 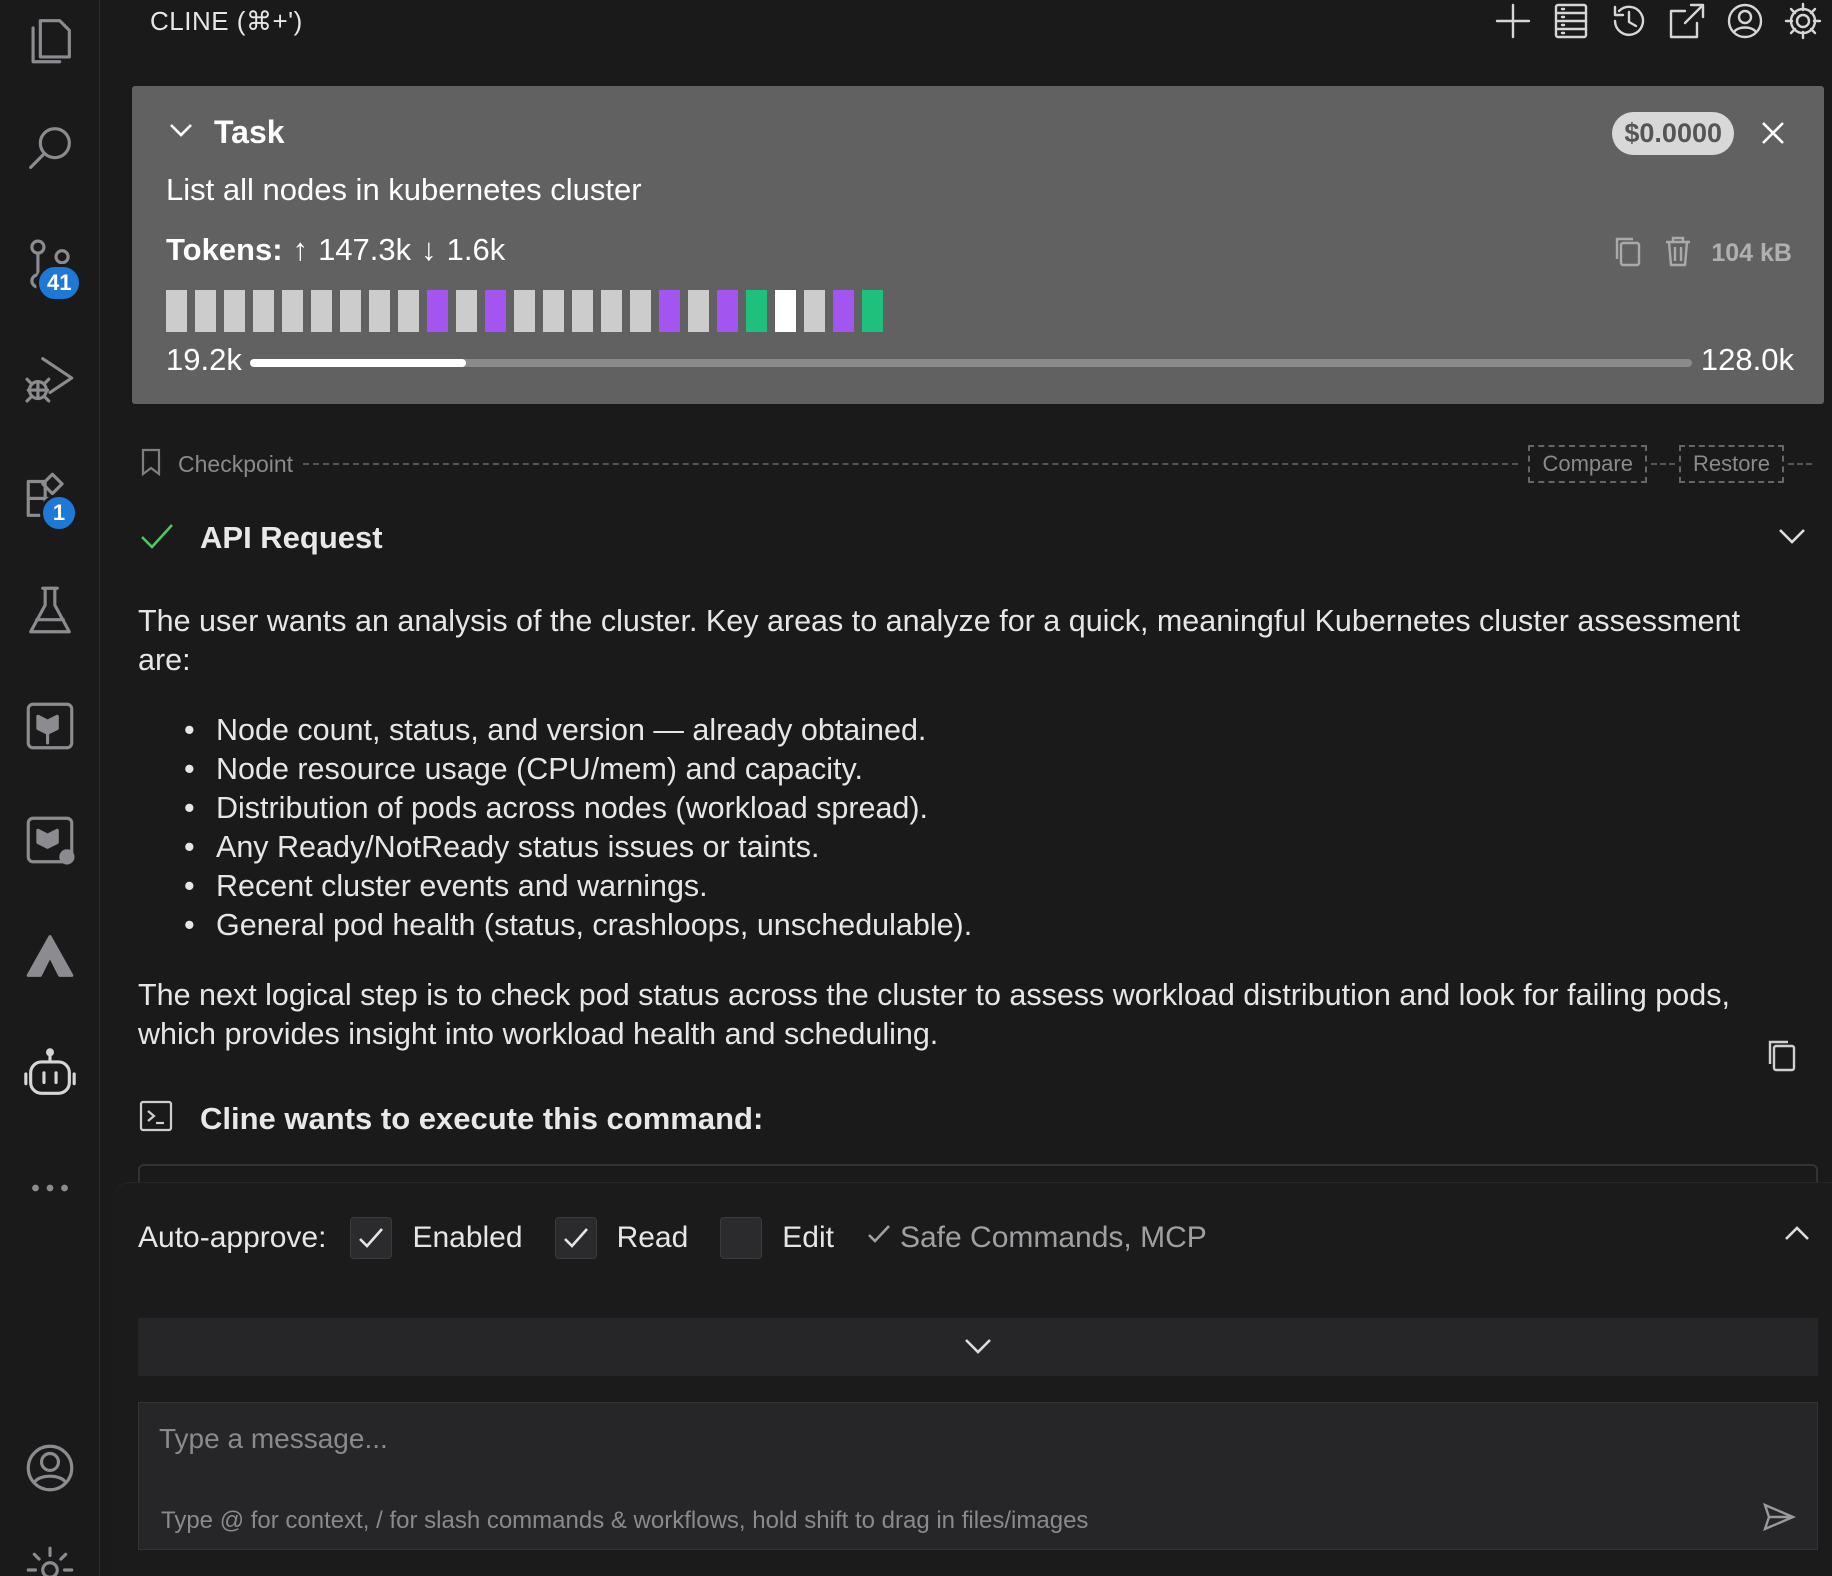 What do you see at coordinates (371, 1238) in the screenshot?
I see `enabled-checkbox` at bounding box center [371, 1238].